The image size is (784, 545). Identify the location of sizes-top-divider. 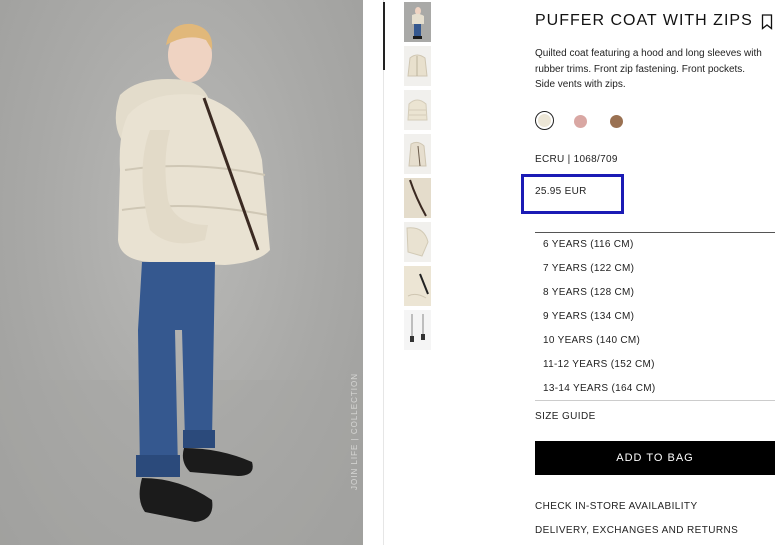
(655, 232).